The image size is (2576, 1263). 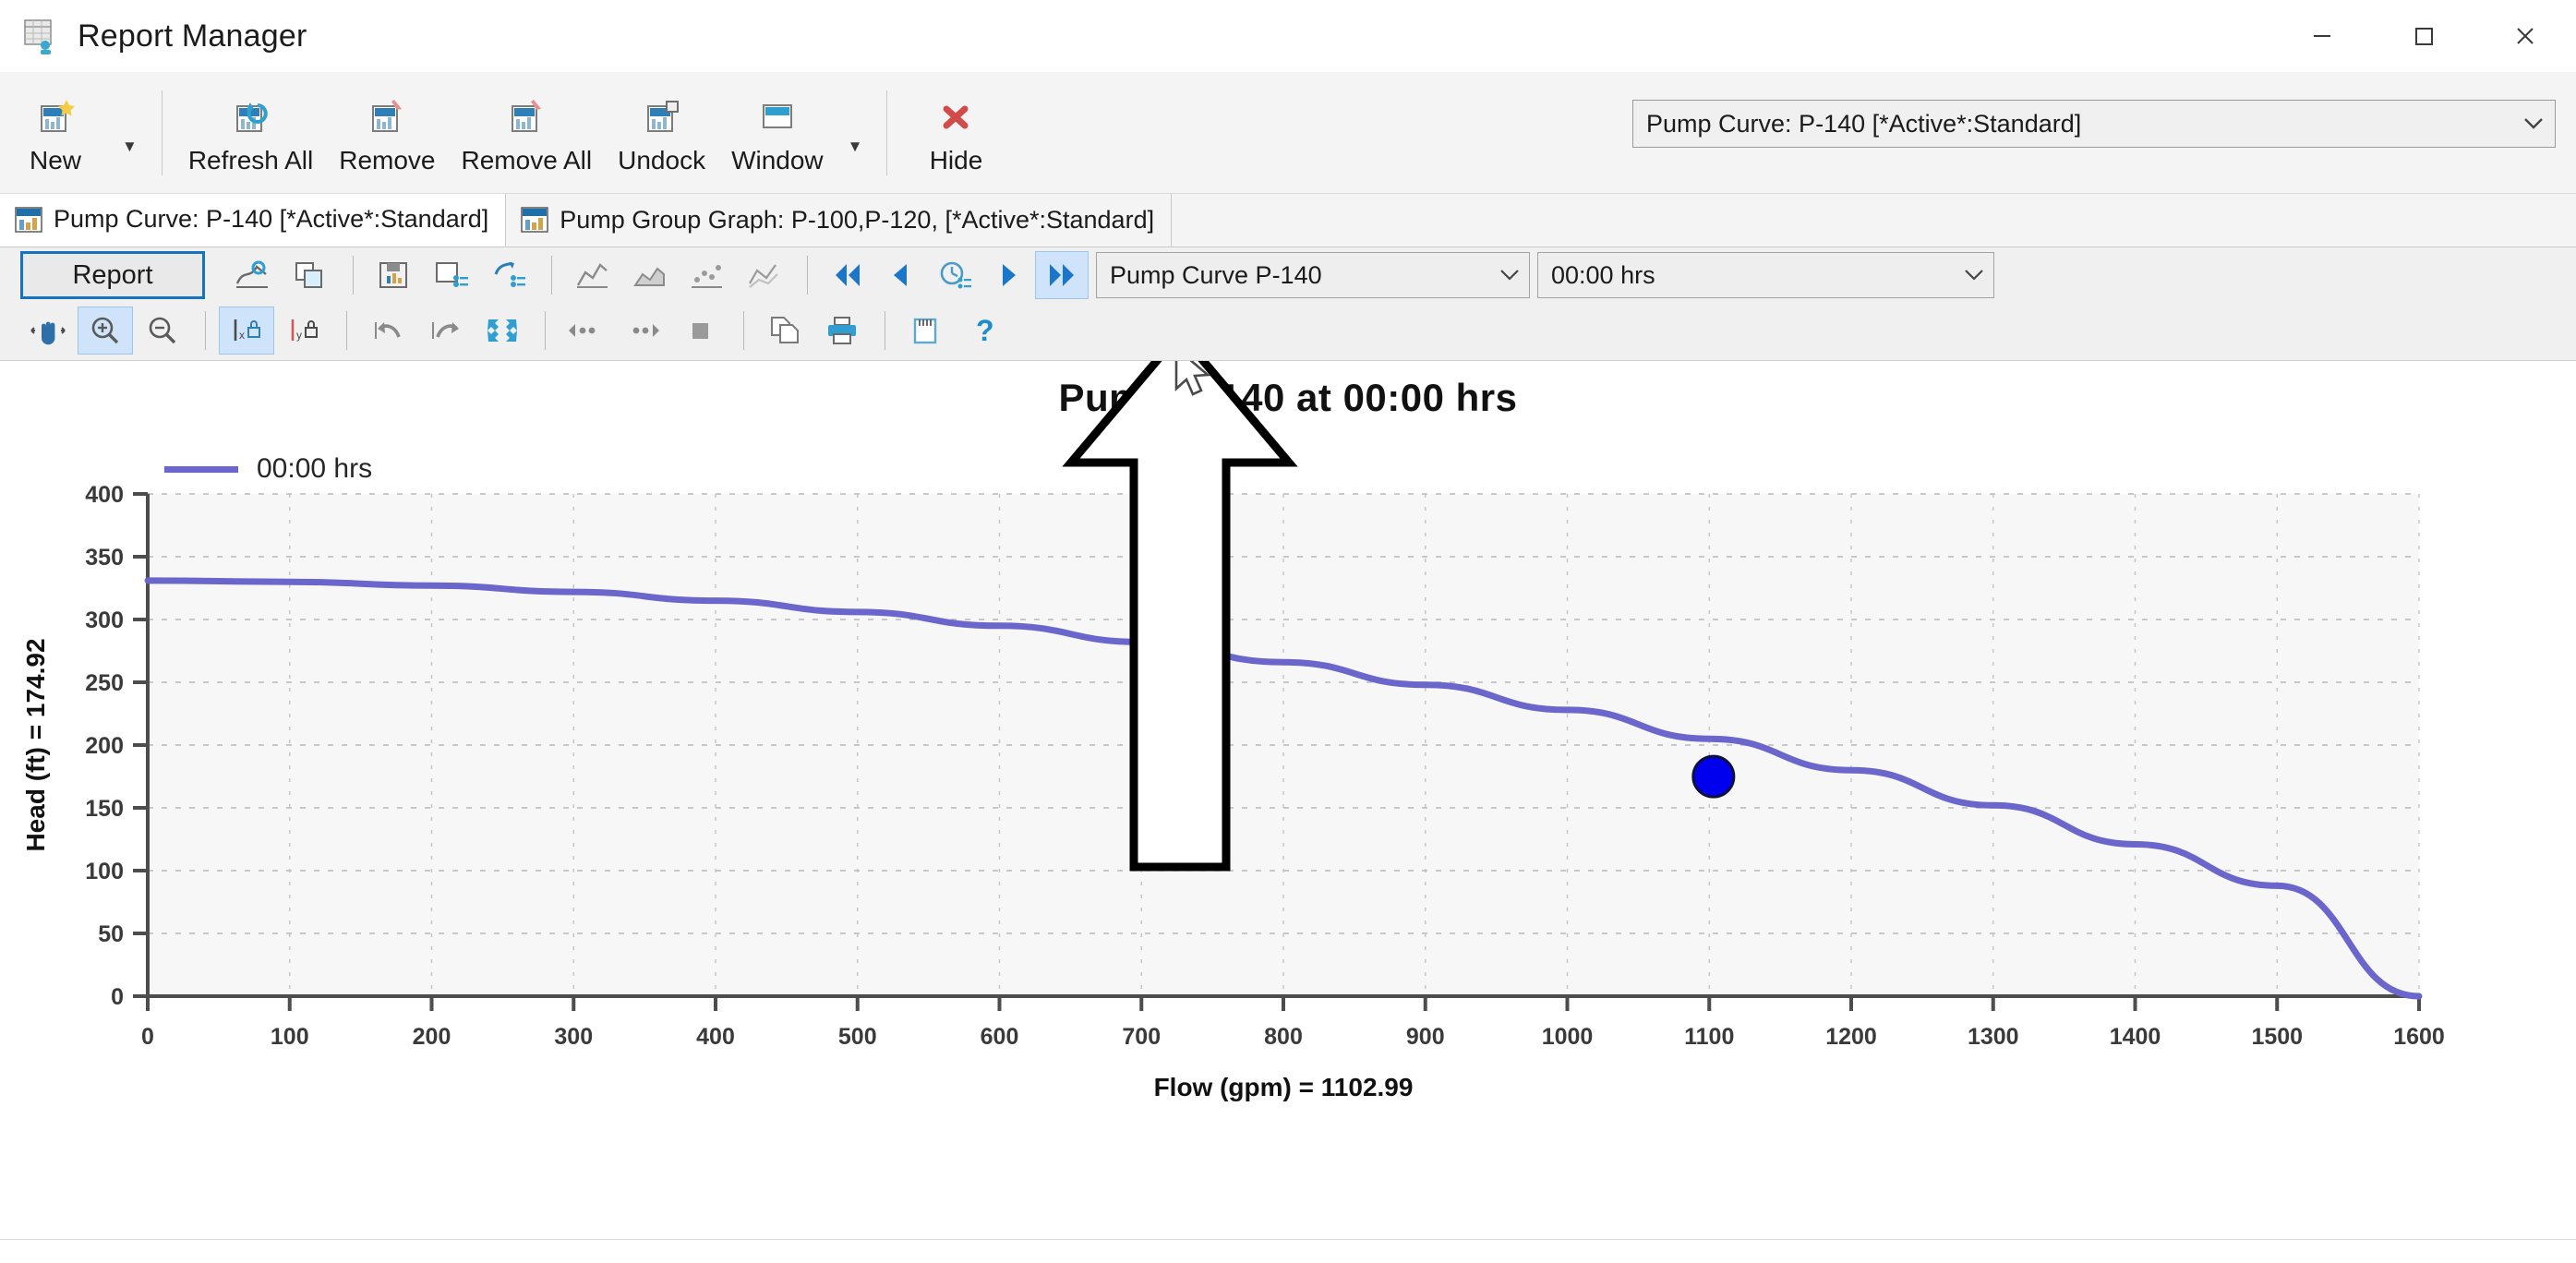 I want to click on stop-icon, so click(x=700, y=331).